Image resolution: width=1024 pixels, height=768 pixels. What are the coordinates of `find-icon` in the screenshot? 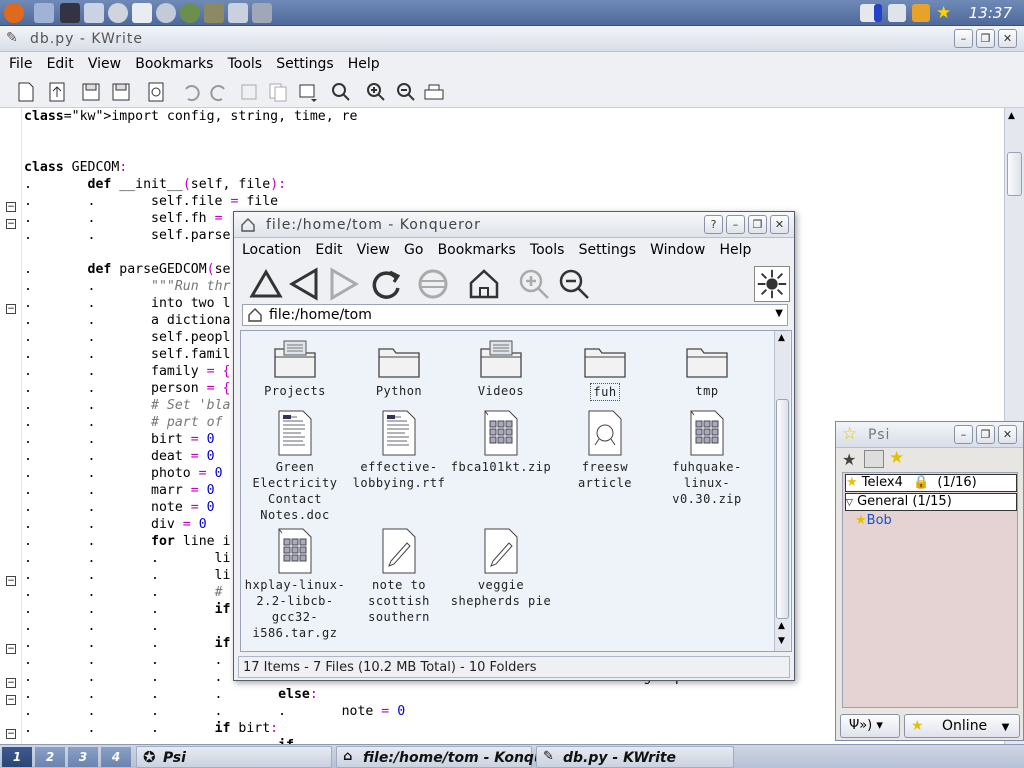 It's located at (341, 92).